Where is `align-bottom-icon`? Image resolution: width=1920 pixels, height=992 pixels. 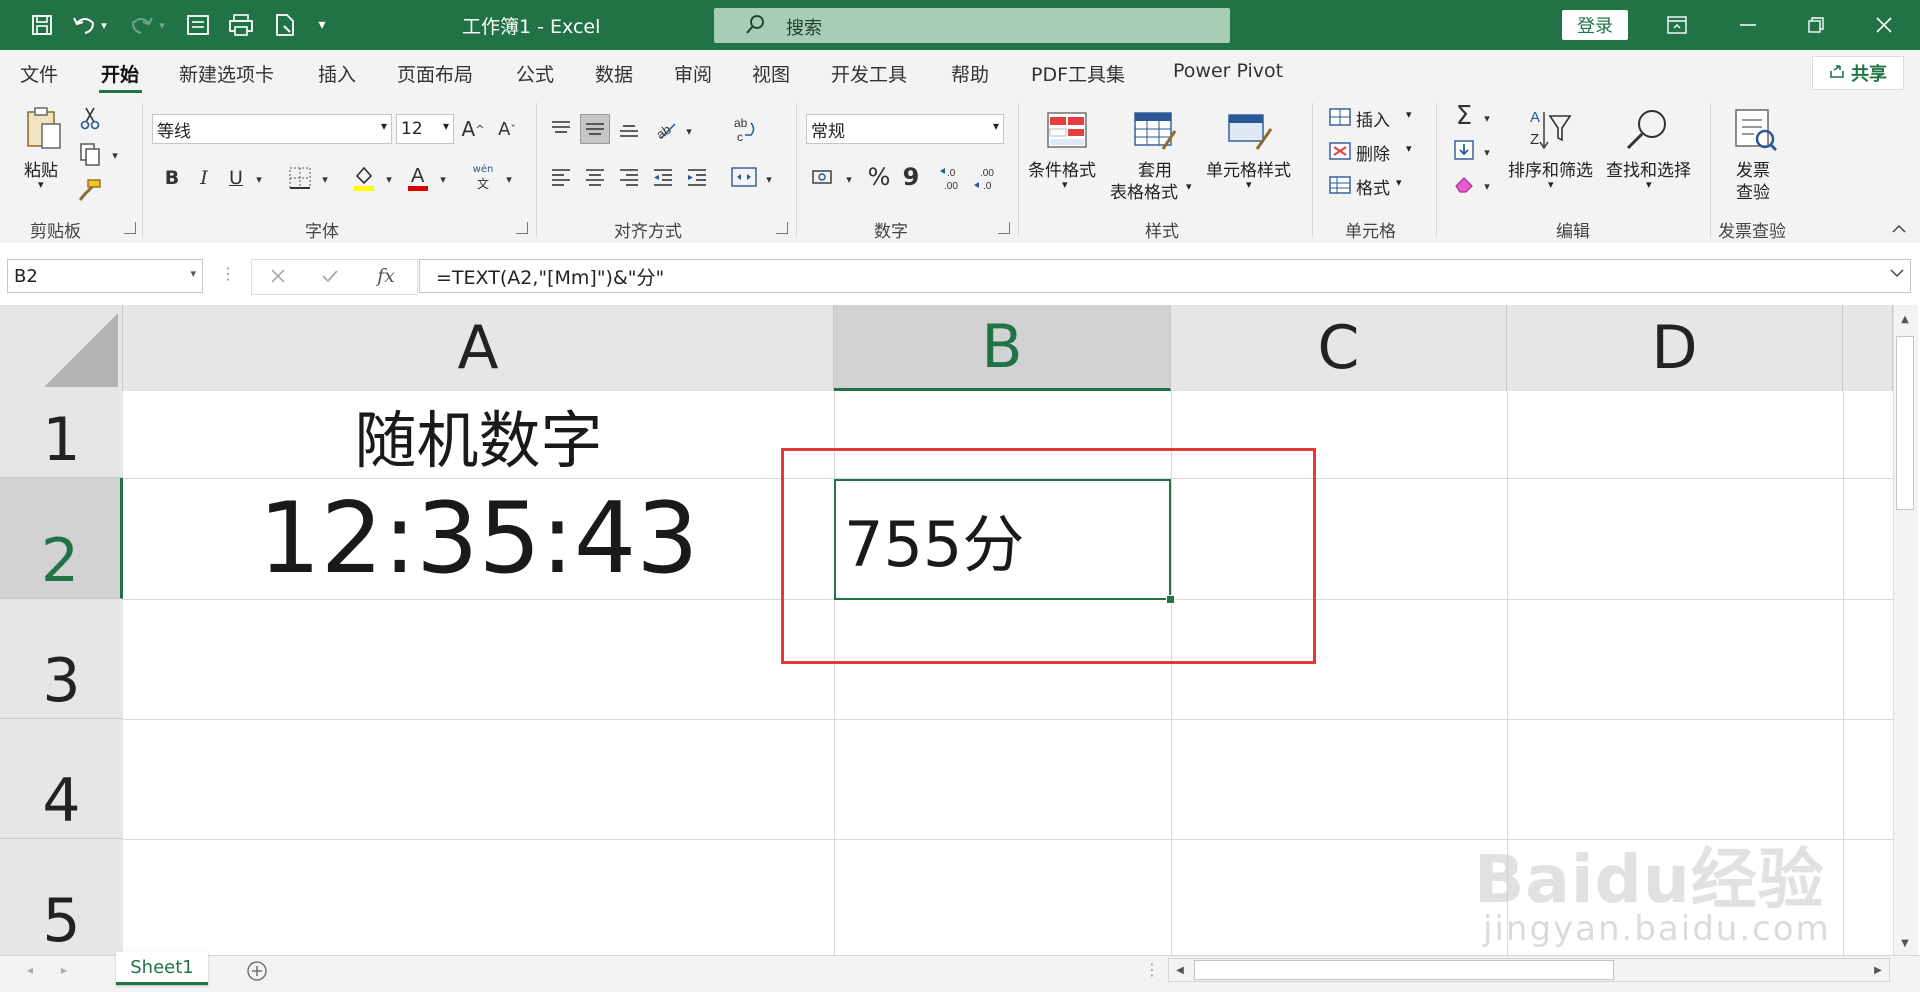 align-bottom-icon is located at coordinates (629, 129).